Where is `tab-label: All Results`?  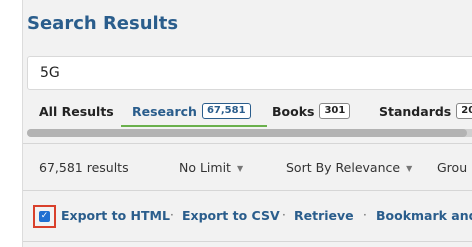 tab-label: All Results is located at coordinates (76, 111).